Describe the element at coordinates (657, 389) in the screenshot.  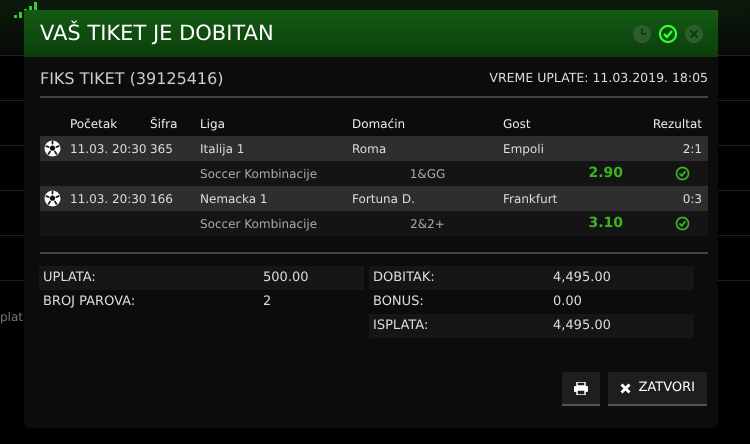
I see `close-button: ZATVORI` at that location.